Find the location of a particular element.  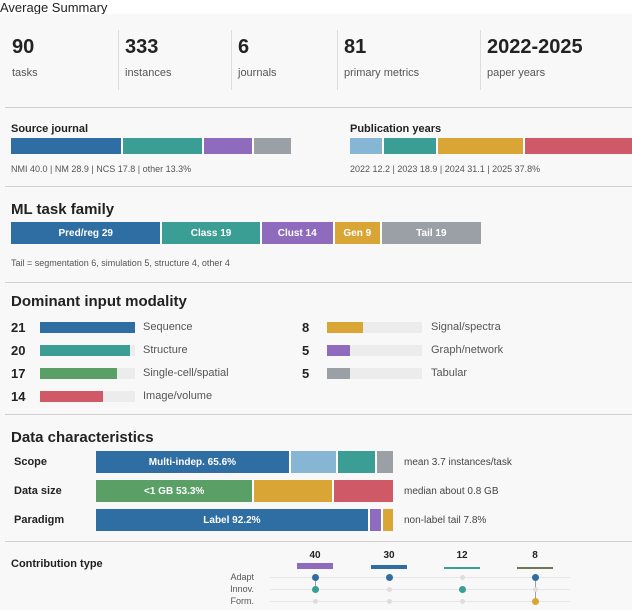

publication-years-bar is located at coordinates (491, 146).